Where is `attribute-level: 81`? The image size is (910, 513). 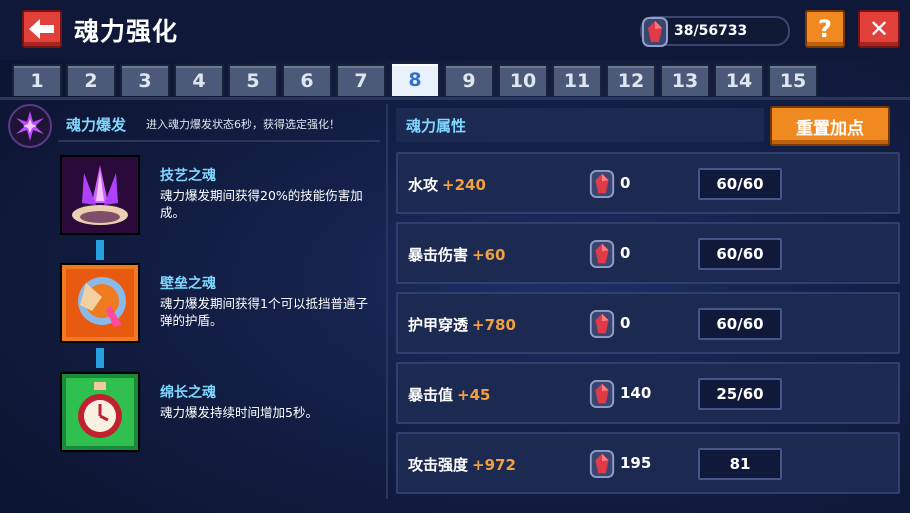 attribute-level: 81 is located at coordinates (740, 464).